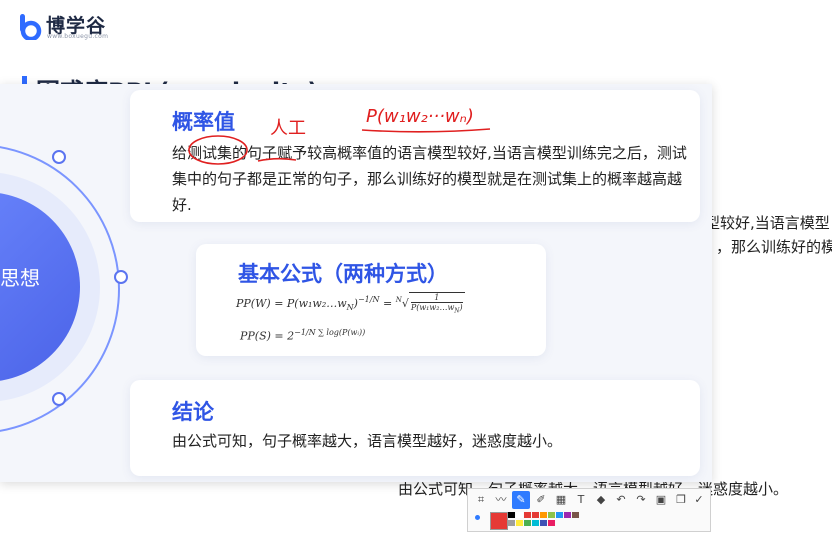  Describe the element at coordinates (288, 128) in the screenshot. I see `annotation-handwritten-1: 人工` at that location.